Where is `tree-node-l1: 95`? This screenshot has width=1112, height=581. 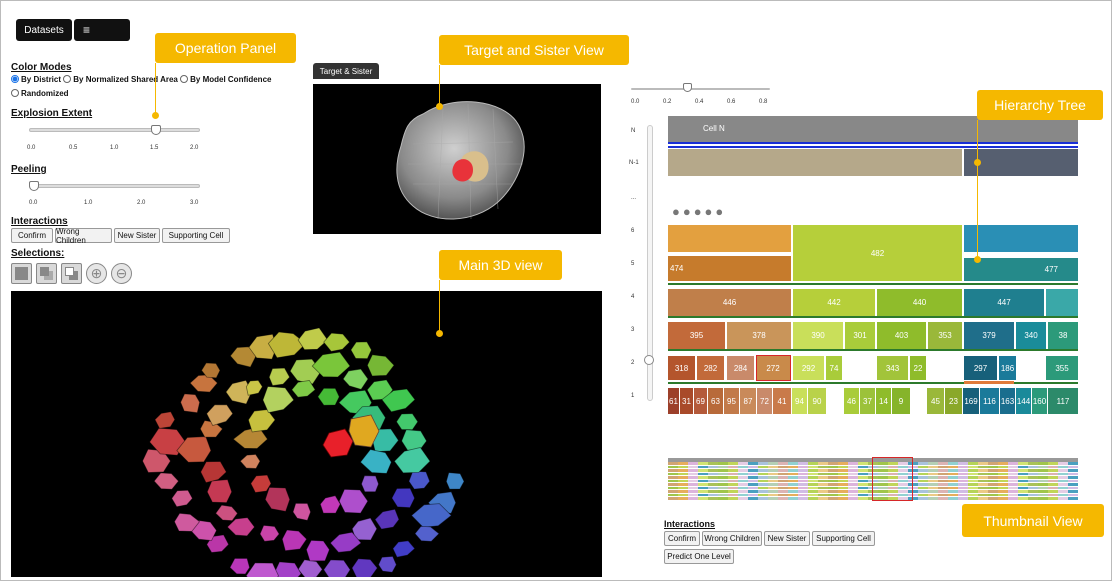 tree-node-l1: 95 is located at coordinates (731, 401).